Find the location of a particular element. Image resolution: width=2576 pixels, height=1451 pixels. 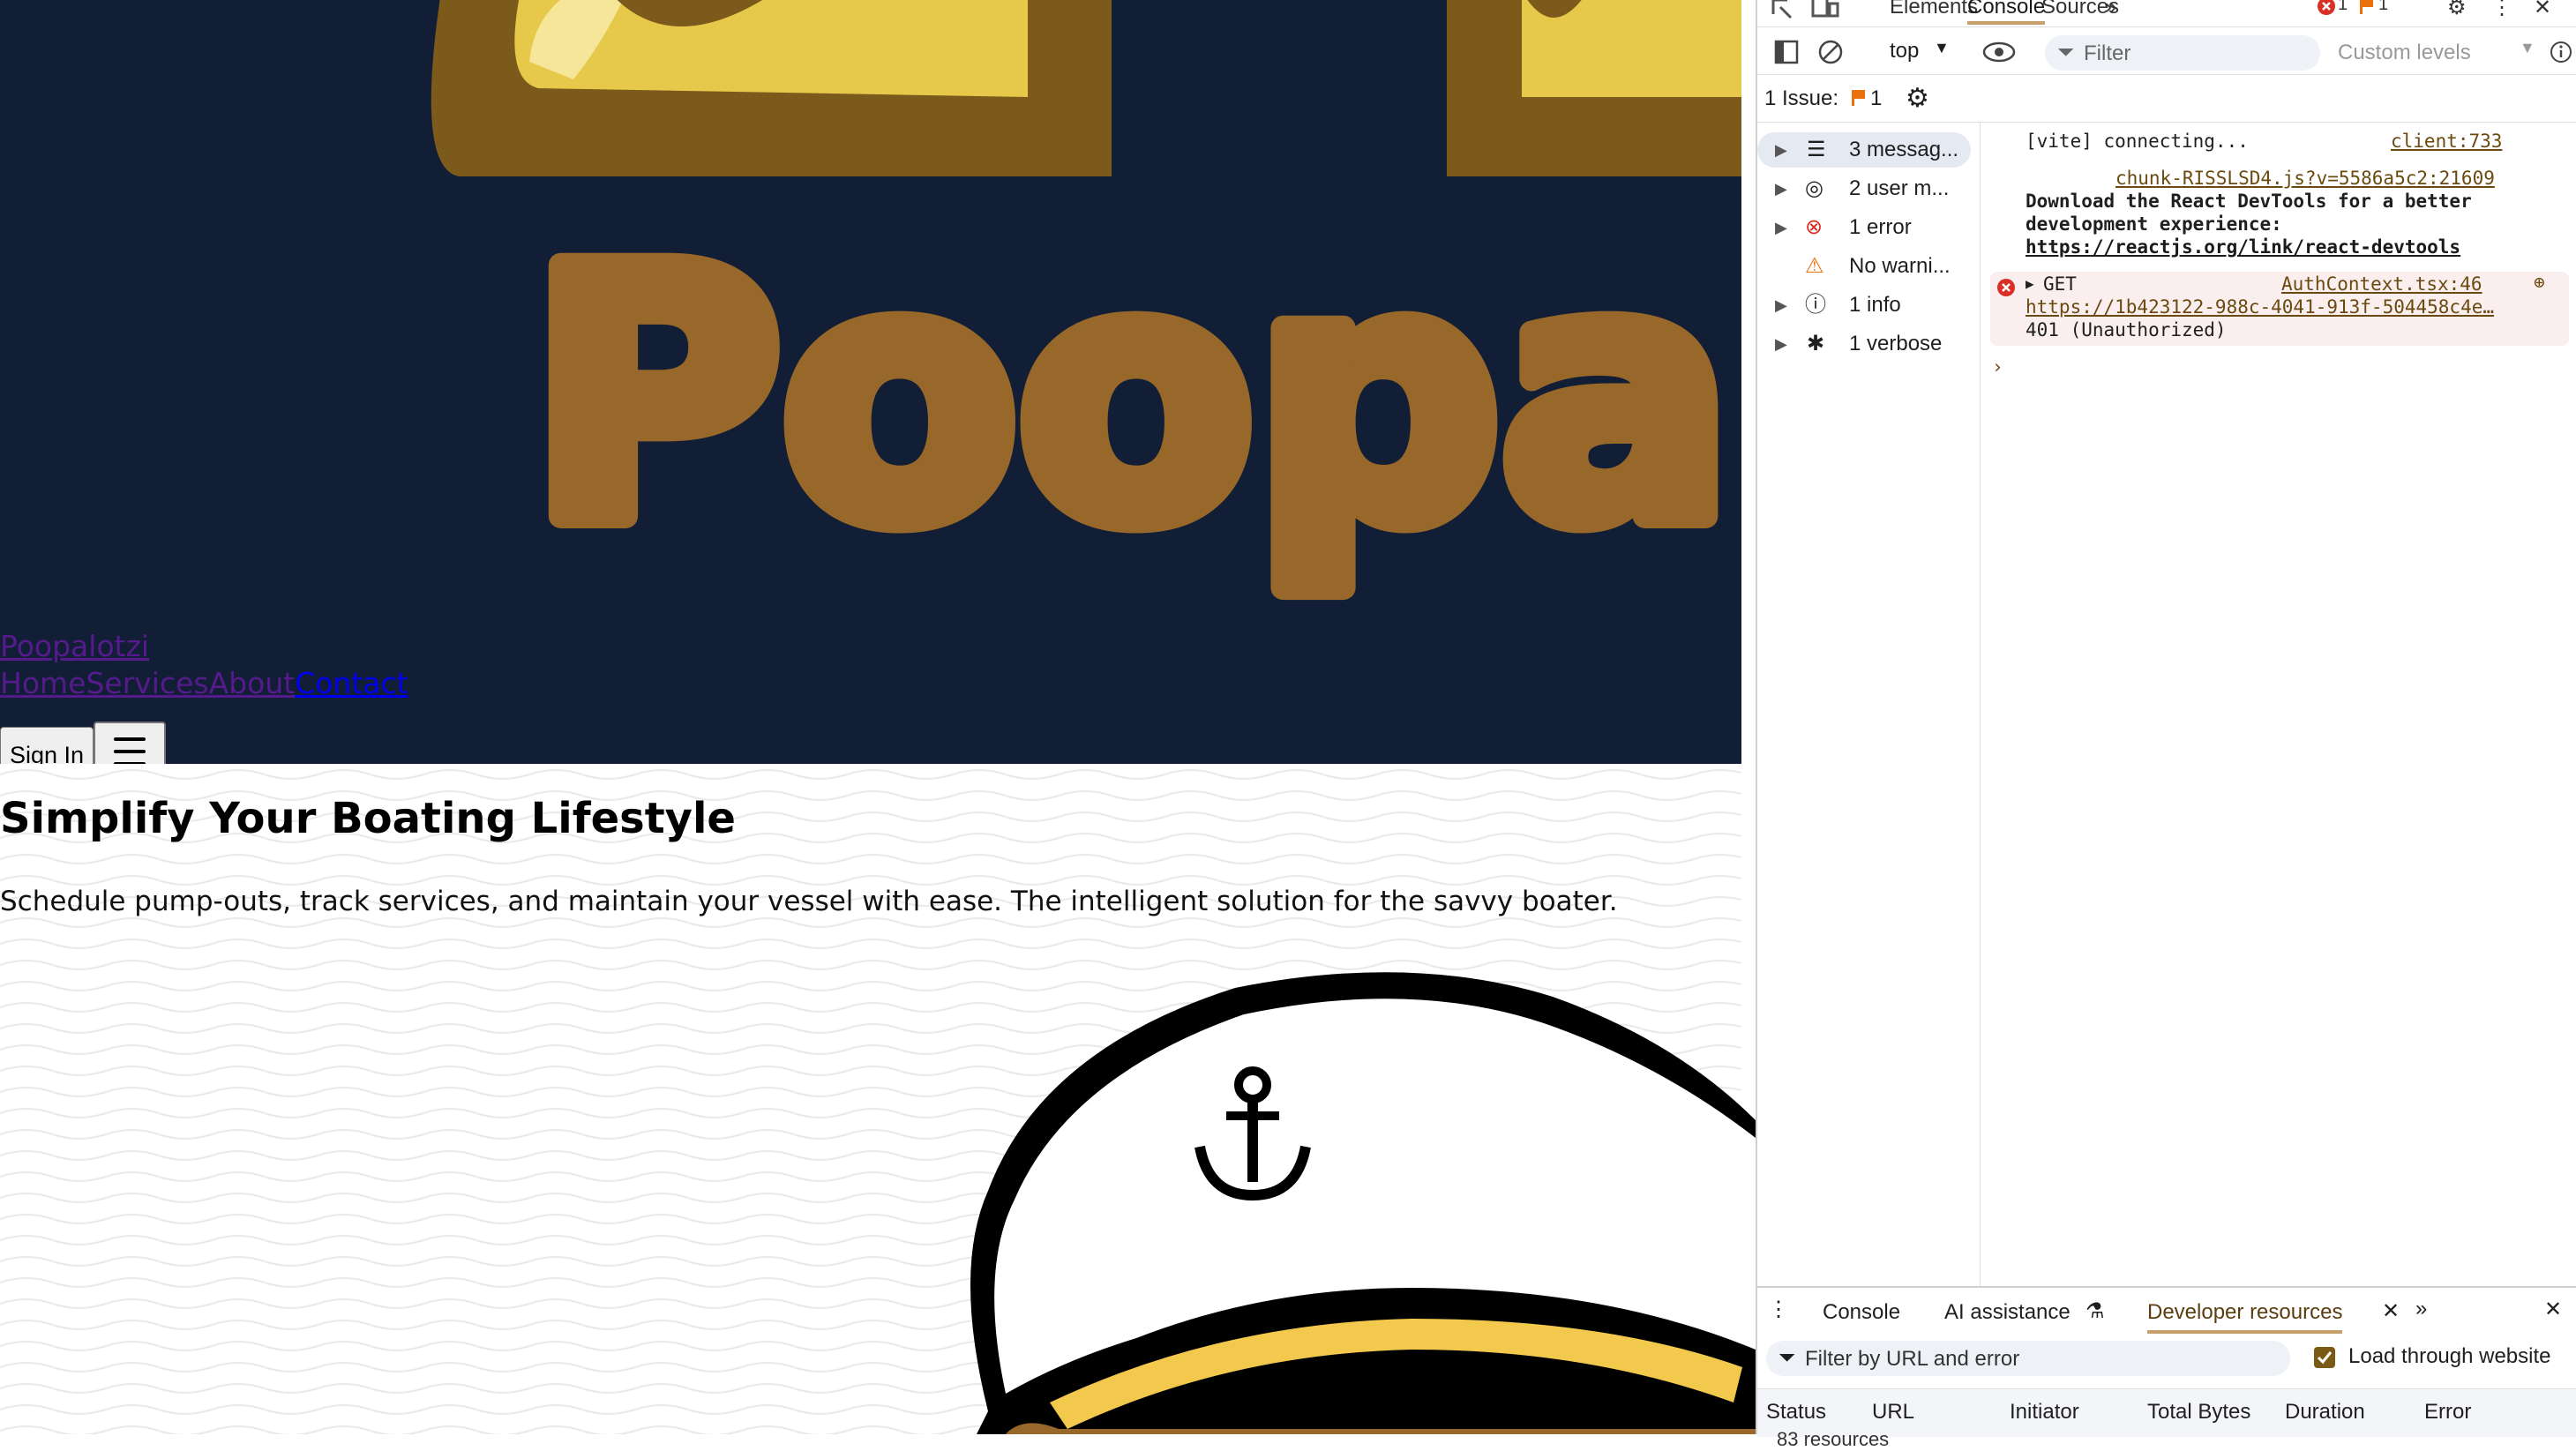

error-icon is located at coordinates (2006, 288).